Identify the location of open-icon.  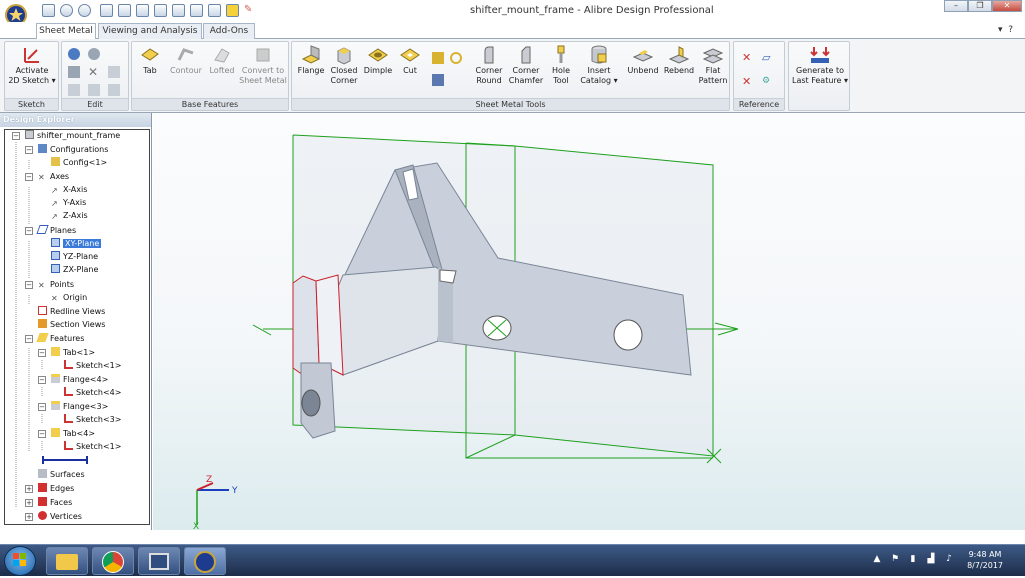
(142, 10).